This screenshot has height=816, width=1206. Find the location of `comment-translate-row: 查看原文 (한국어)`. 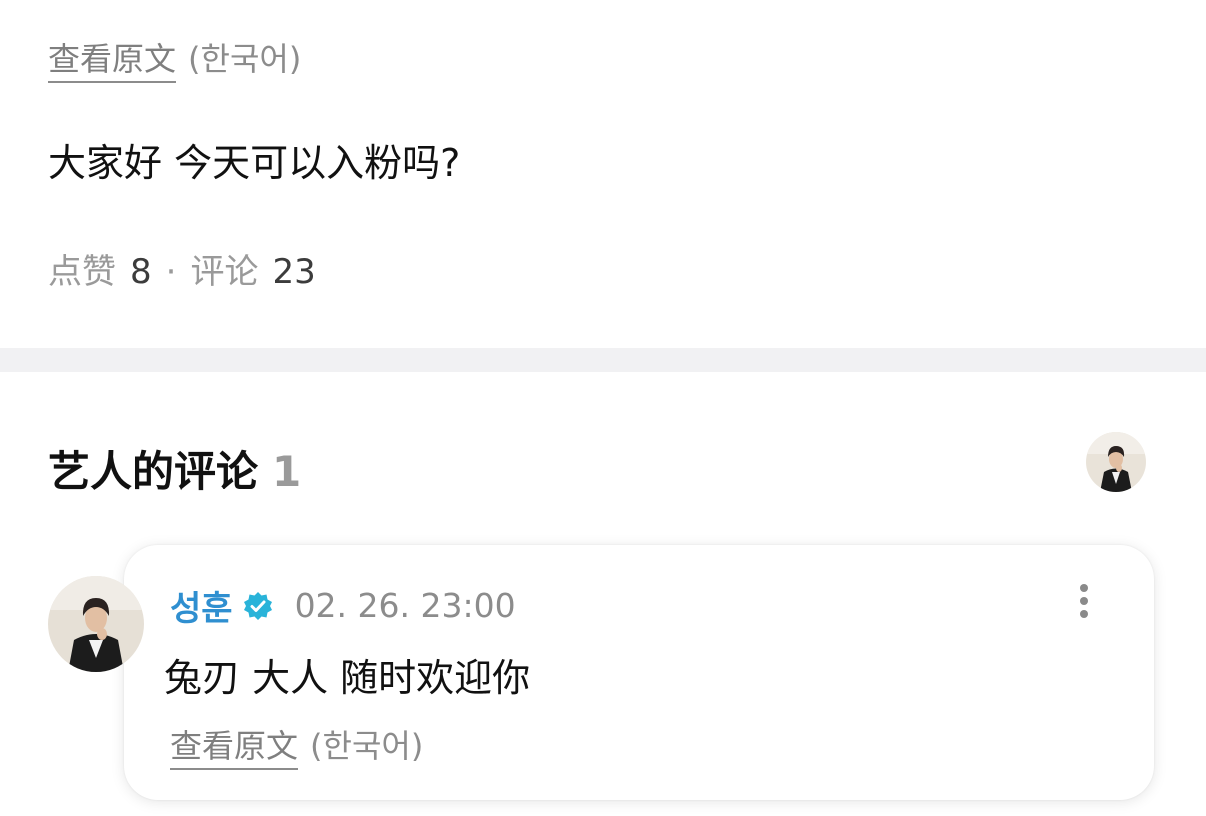

comment-translate-row: 查看原文 (한국어) is located at coordinates (297, 745).